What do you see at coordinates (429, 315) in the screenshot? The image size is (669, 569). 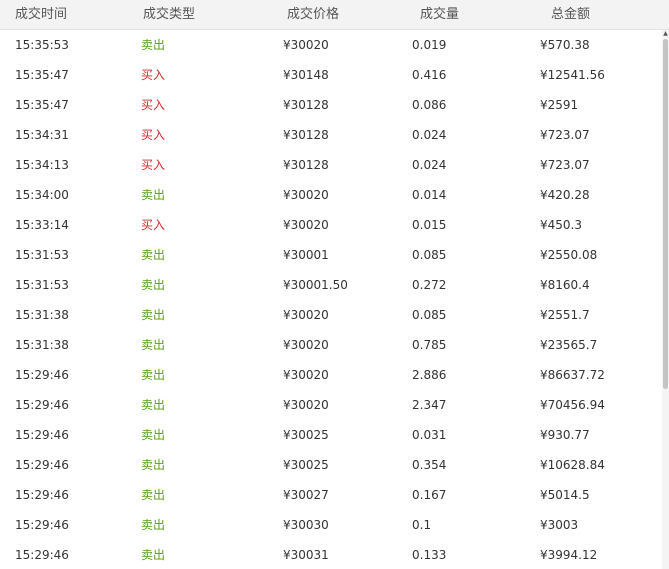 I see `trade-quantity: 0.085` at bounding box center [429, 315].